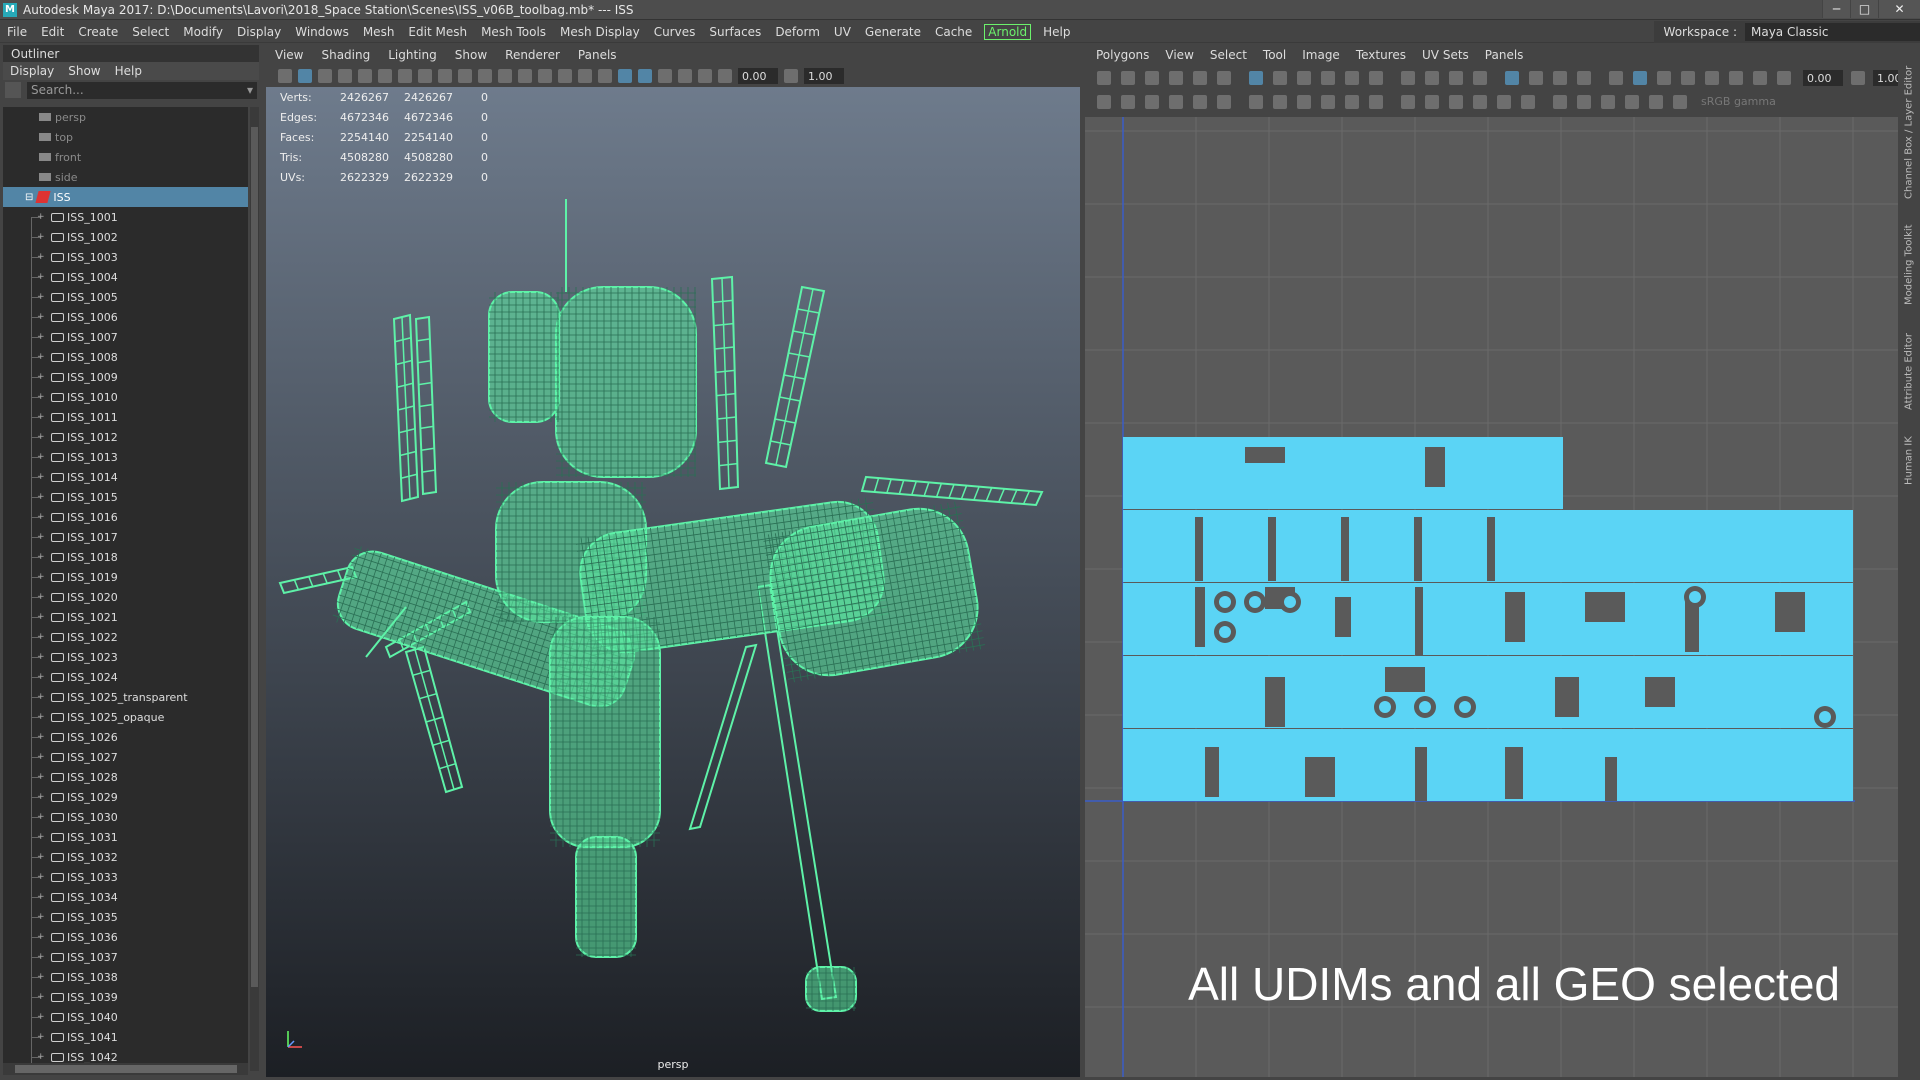 Image resolution: width=1920 pixels, height=1080 pixels. I want to click on outliner-camera-side: side, so click(125, 177).